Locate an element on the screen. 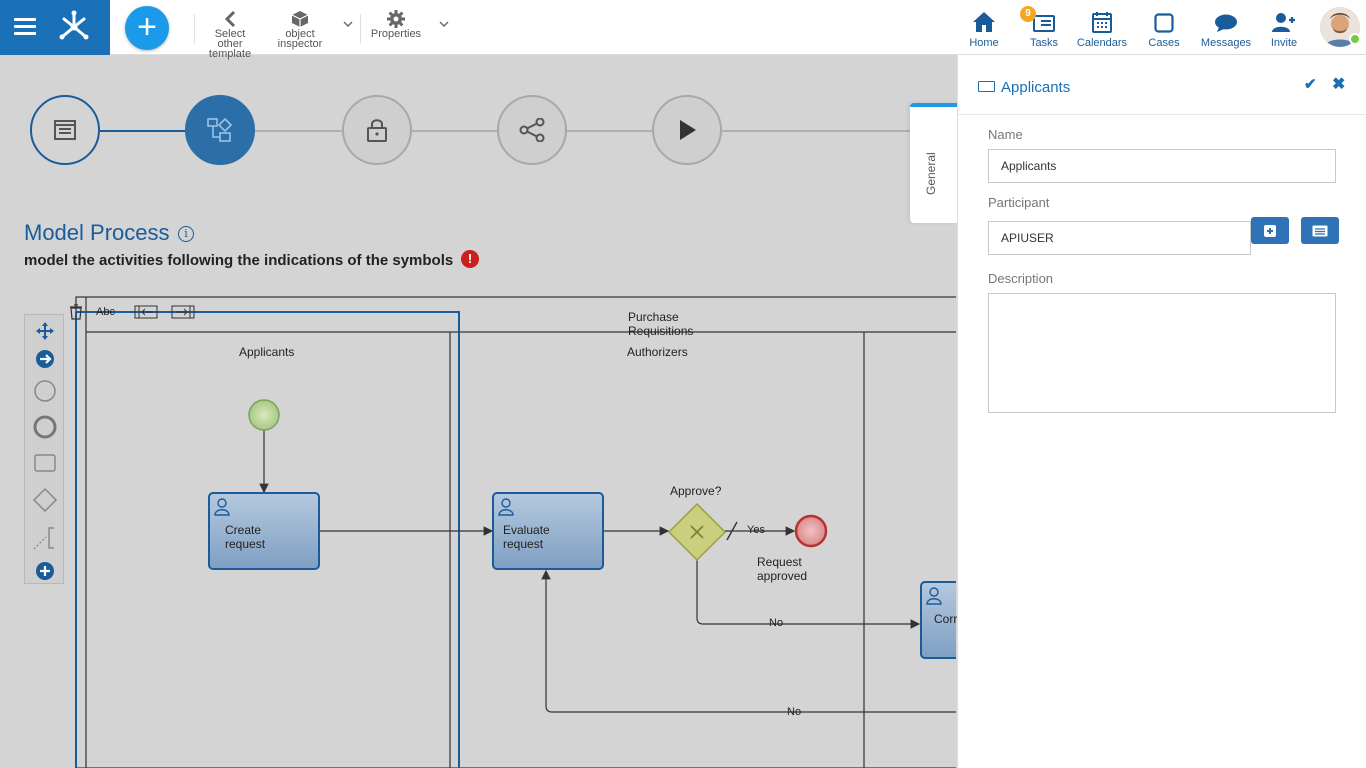  tab-general: General is located at coordinates (933, 163).